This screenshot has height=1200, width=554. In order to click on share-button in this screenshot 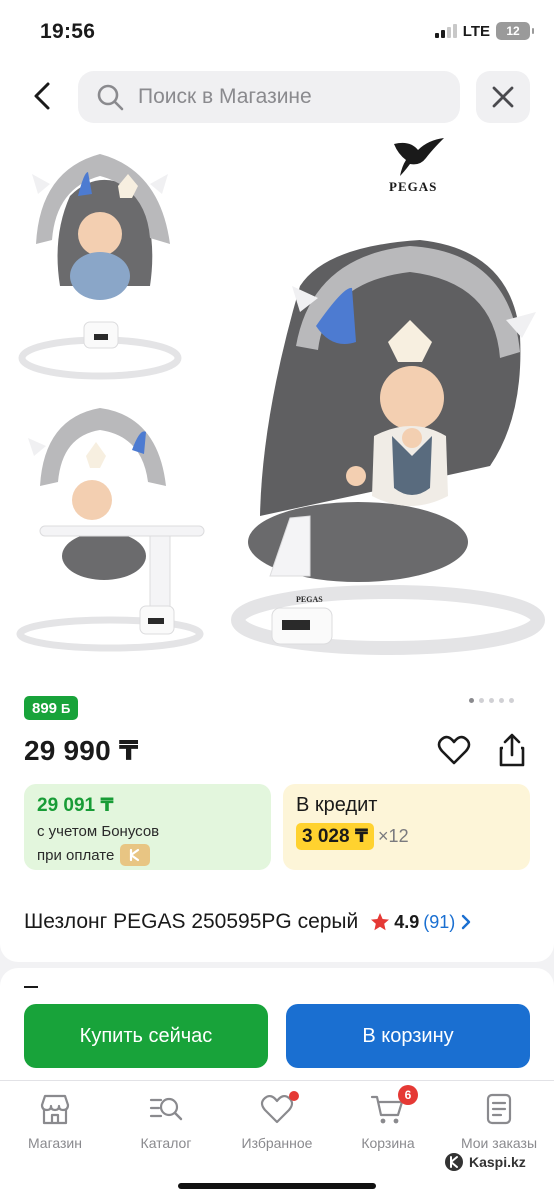, I will do `click(512, 750)`.